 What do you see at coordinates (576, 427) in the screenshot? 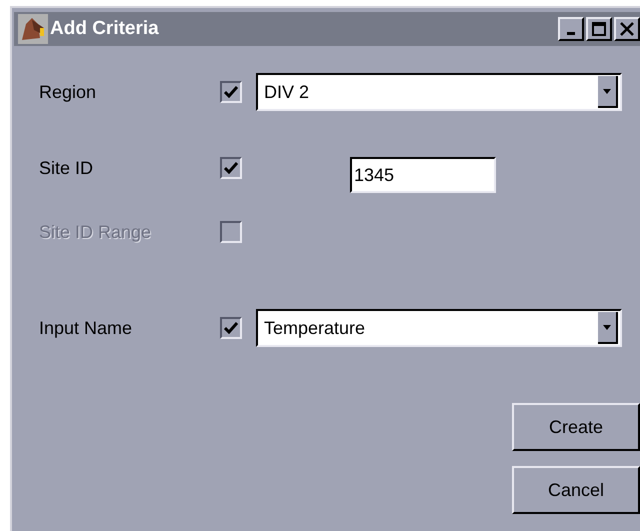
I see `dialog-button: Create` at bounding box center [576, 427].